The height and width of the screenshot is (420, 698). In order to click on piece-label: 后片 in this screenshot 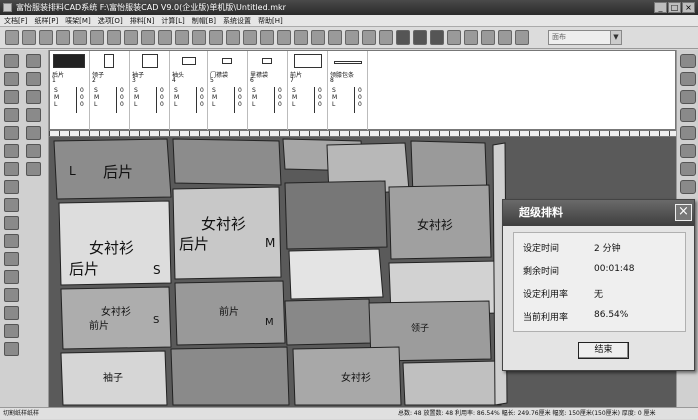, I will do `click(118, 172)`.